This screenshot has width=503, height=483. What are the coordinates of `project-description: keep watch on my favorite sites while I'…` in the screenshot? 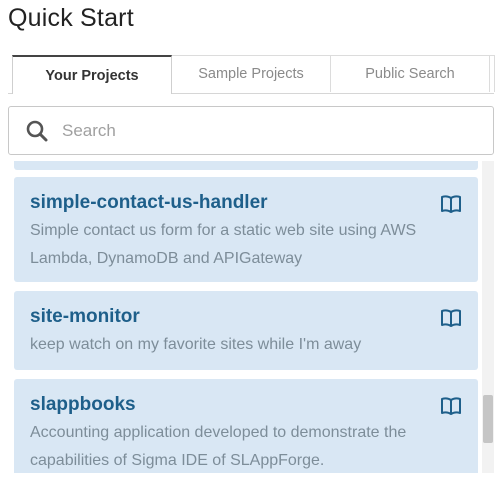 It's located at (196, 344).